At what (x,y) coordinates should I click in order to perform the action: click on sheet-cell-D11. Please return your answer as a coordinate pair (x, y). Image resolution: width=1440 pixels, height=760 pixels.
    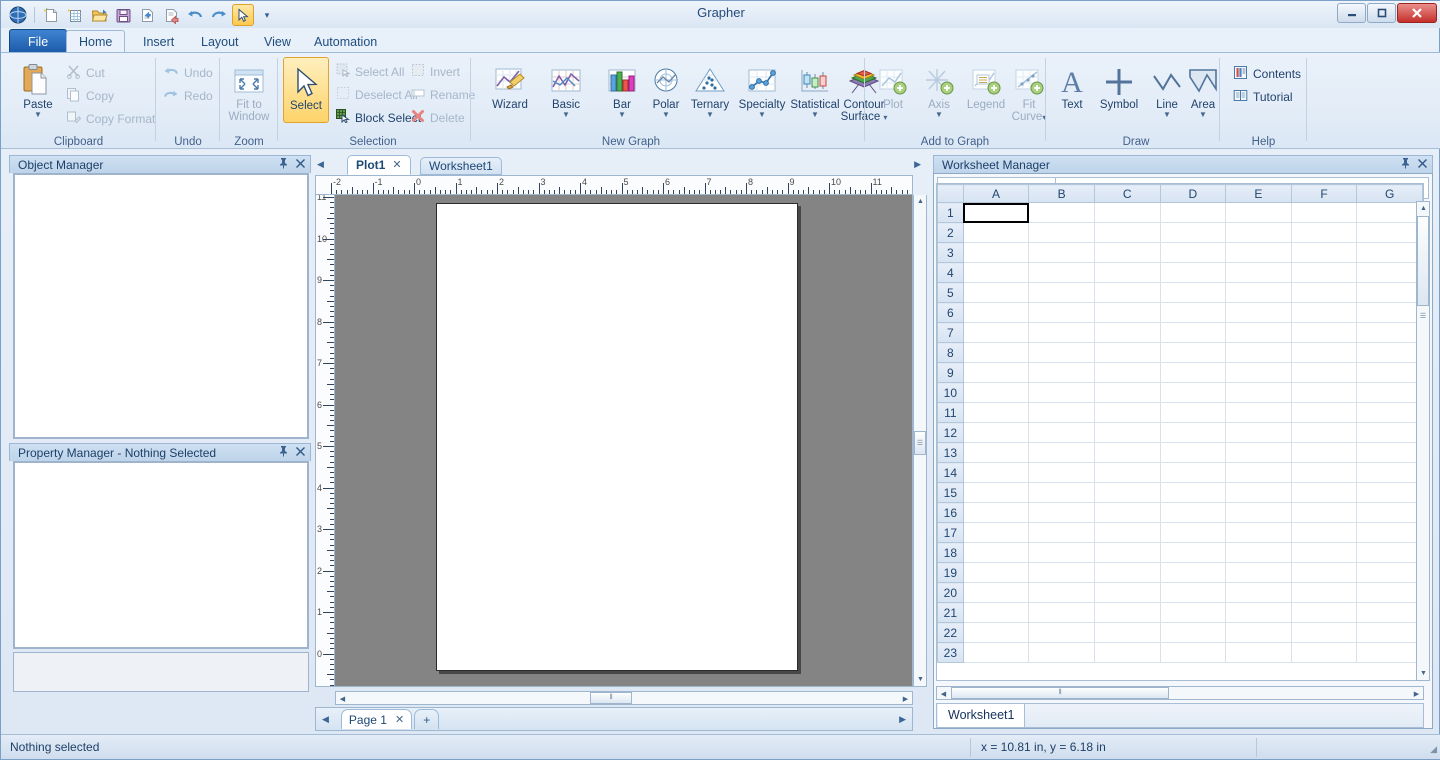
    Looking at the image, I should click on (1193, 412).